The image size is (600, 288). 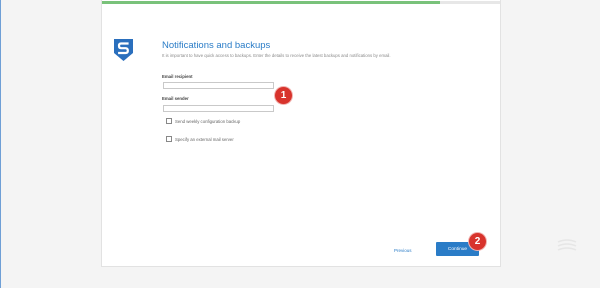 What do you see at coordinates (403, 250) in the screenshot?
I see `previous-link: Previous` at bounding box center [403, 250].